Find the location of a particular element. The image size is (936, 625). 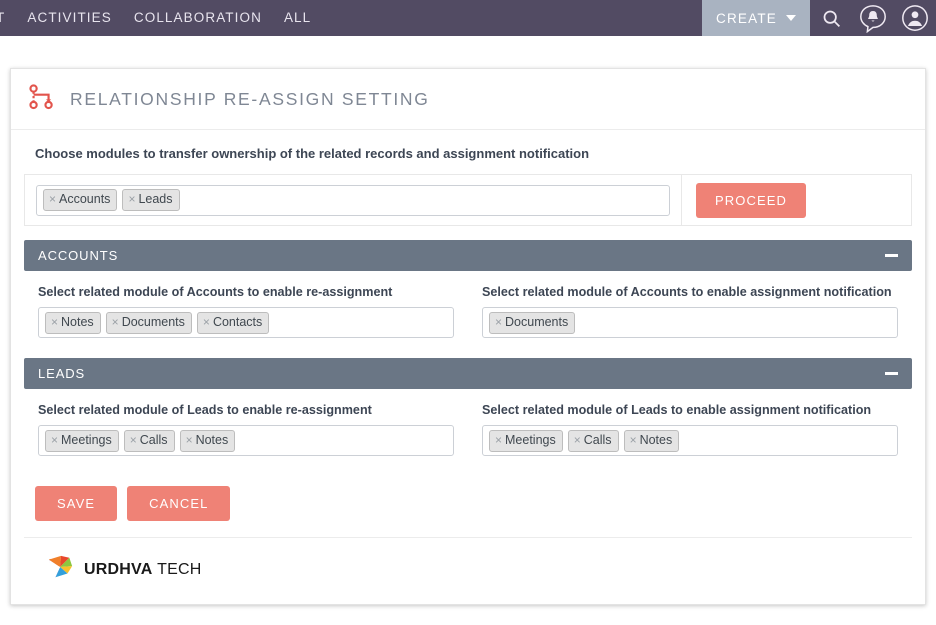

create-button-label: CREATE is located at coordinates (746, 18).